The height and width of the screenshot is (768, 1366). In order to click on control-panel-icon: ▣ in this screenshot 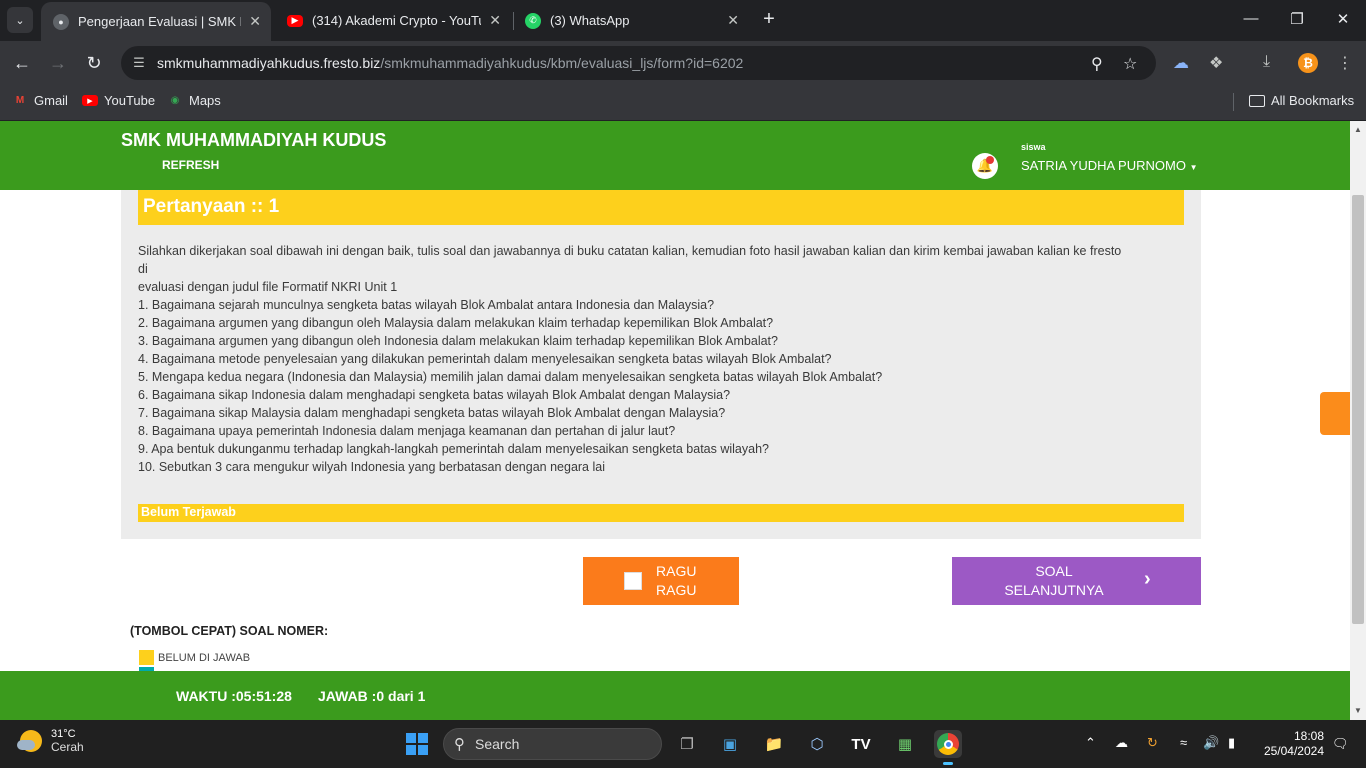, I will do `click(730, 744)`.